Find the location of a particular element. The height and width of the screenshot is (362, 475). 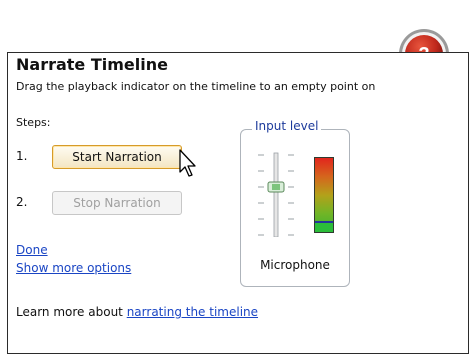

start-narration-button: Start Narration is located at coordinates (117, 157).